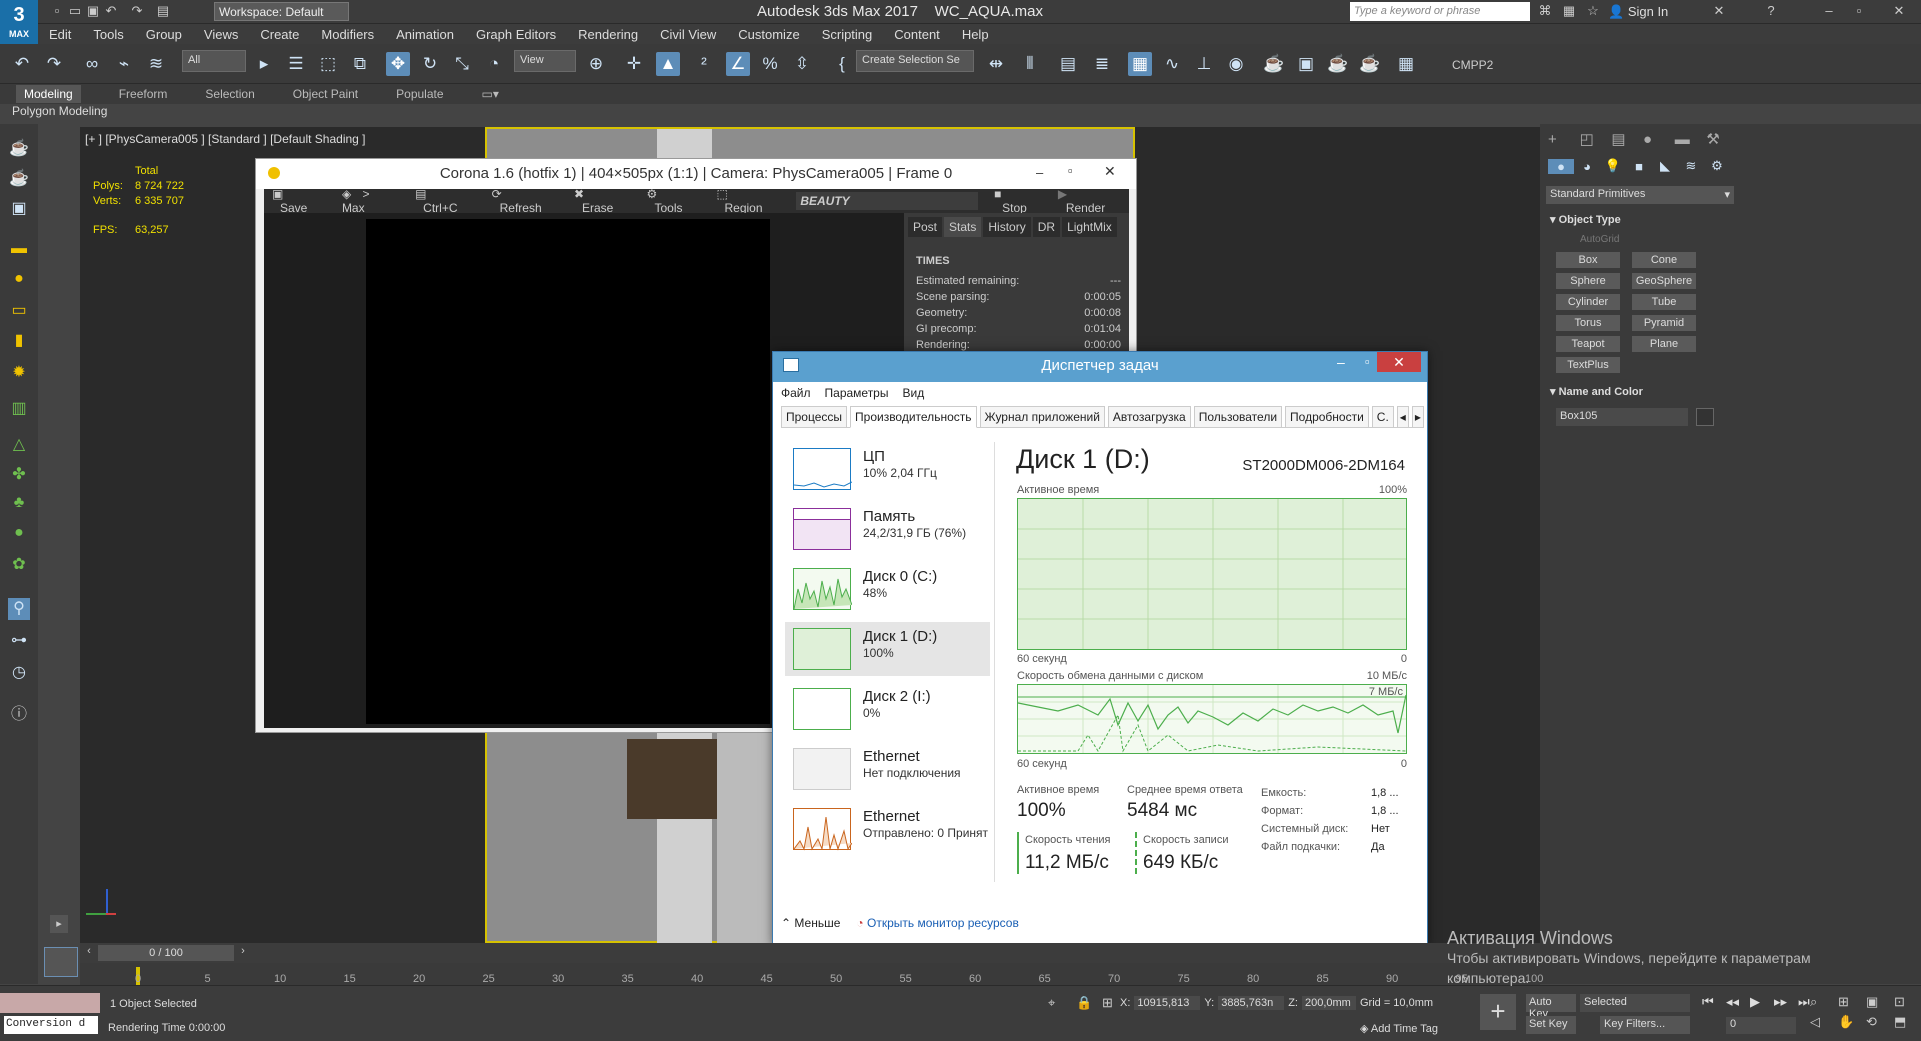  Describe the element at coordinates (1172, 64) in the screenshot. I see `curve-editor-icon: ∿` at that location.